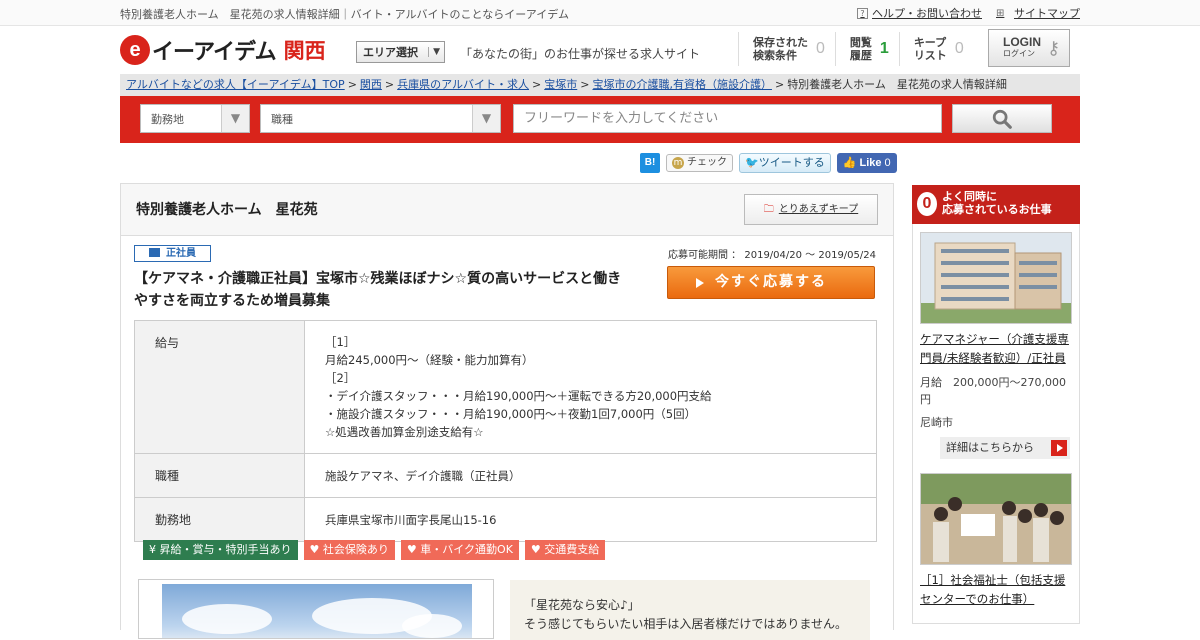  I want to click on jobtype-label: 職種, so click(219, 475).